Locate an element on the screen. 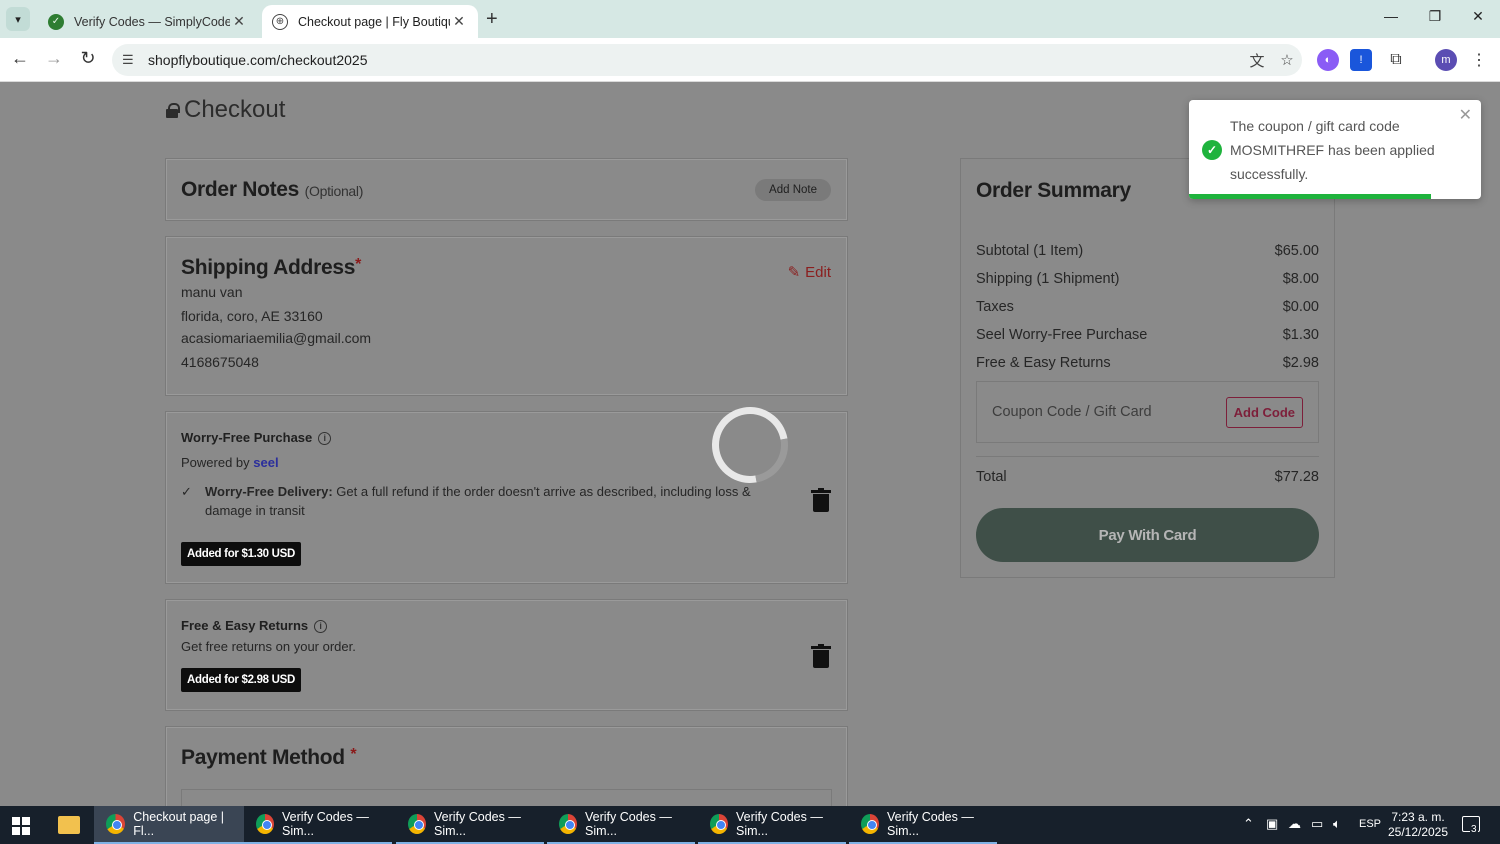 This screenshot has width=1500, height=844. add-code-button: Add Code is located at coordinates (1264, 412).